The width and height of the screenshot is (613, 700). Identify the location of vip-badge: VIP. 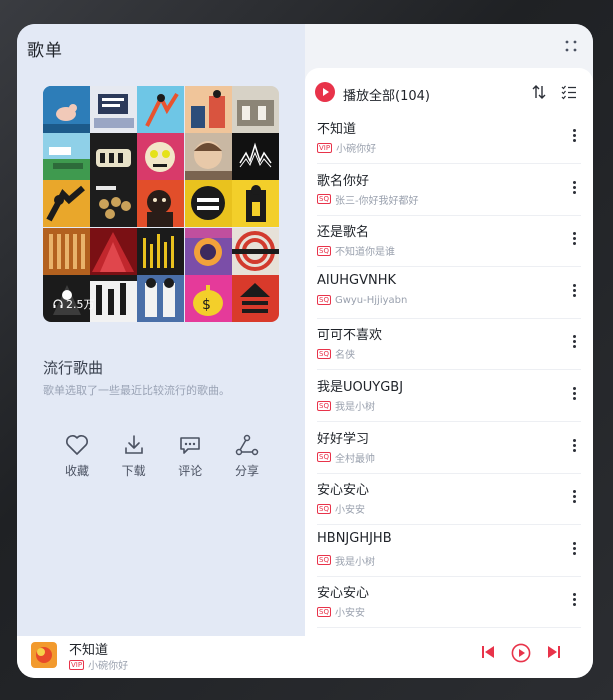
(77, 664).